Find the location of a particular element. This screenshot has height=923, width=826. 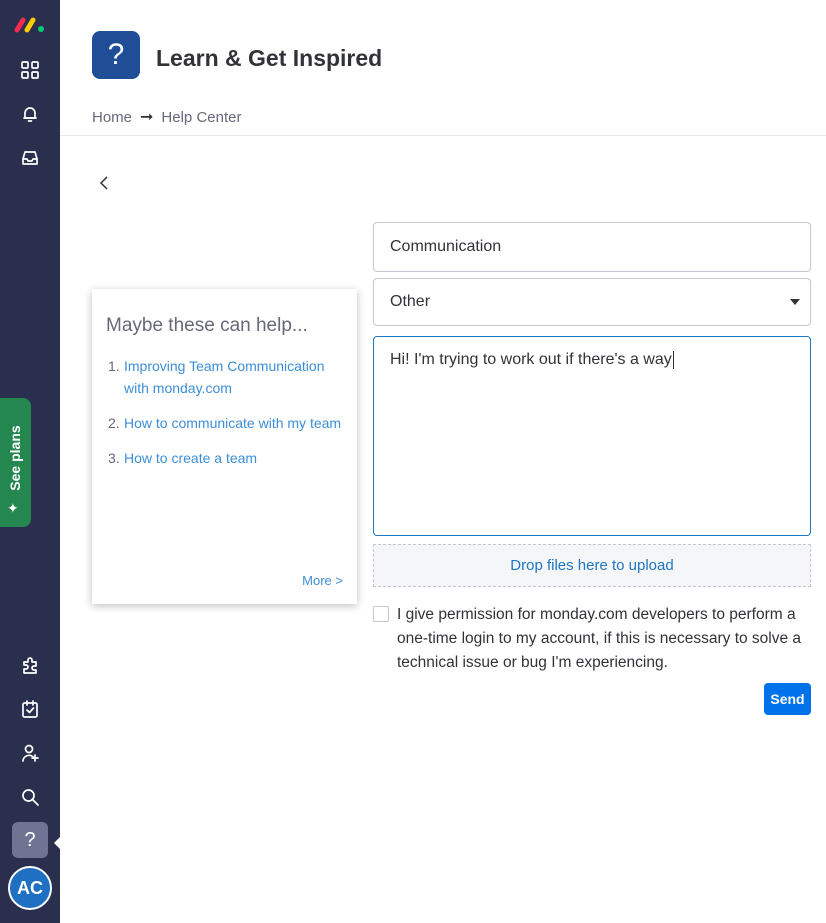

subject-value: Communication is located at coordinates (446, 246).